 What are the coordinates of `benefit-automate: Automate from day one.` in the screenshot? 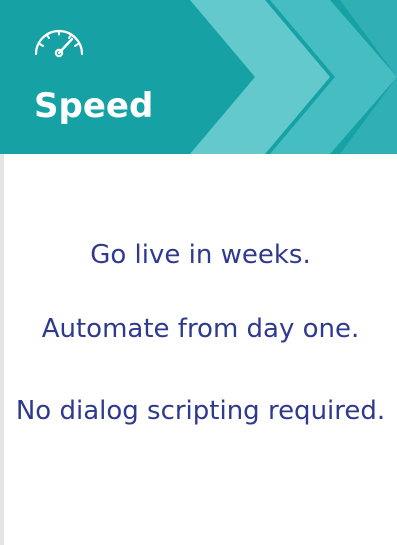 It's located at (200, 329).